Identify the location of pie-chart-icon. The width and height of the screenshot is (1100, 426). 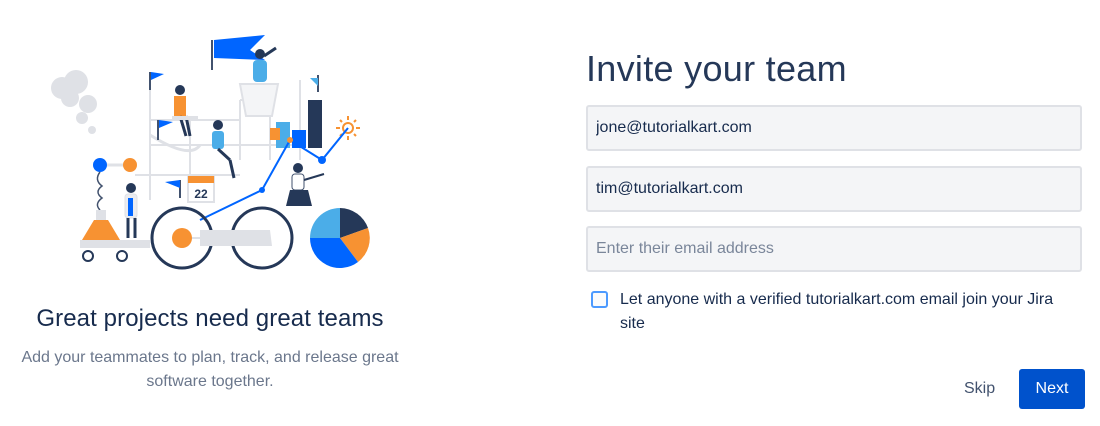
(340, 238).